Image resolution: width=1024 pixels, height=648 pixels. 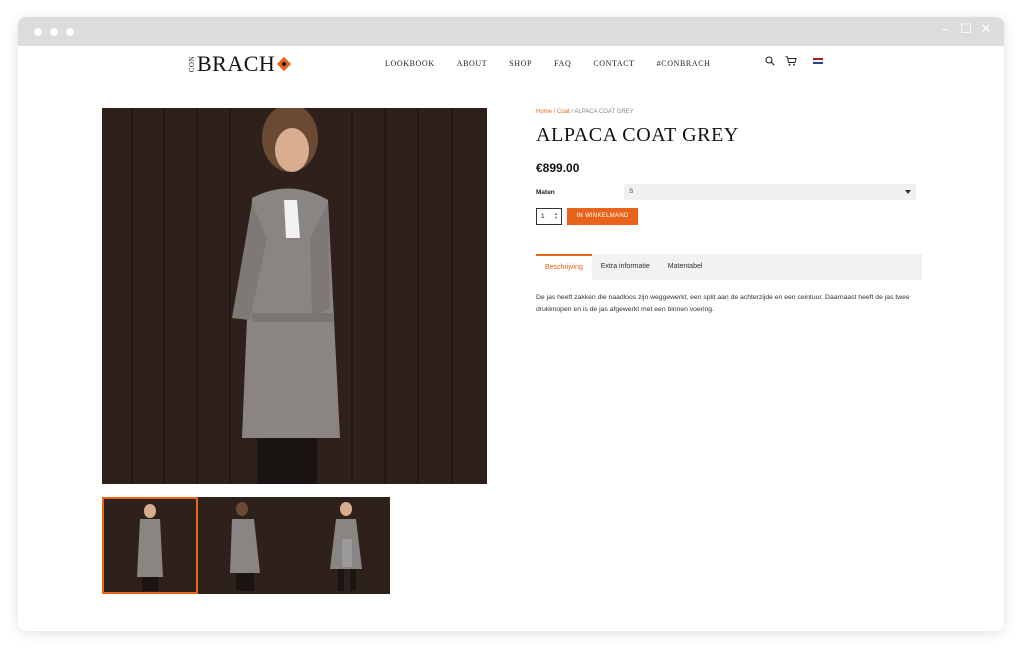 I want to click on product-price: €899.00, so click(x=558, y=168).